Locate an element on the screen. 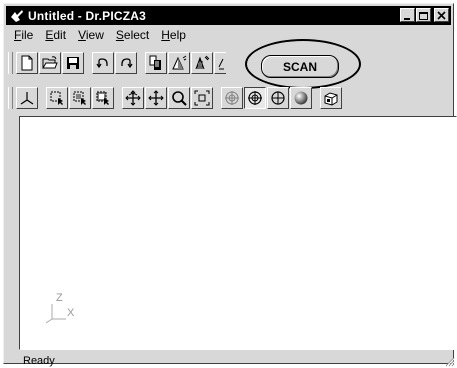 The height and width of the screenshot is (368, 457). select-region-add-button is located at coordinates (80, 98).